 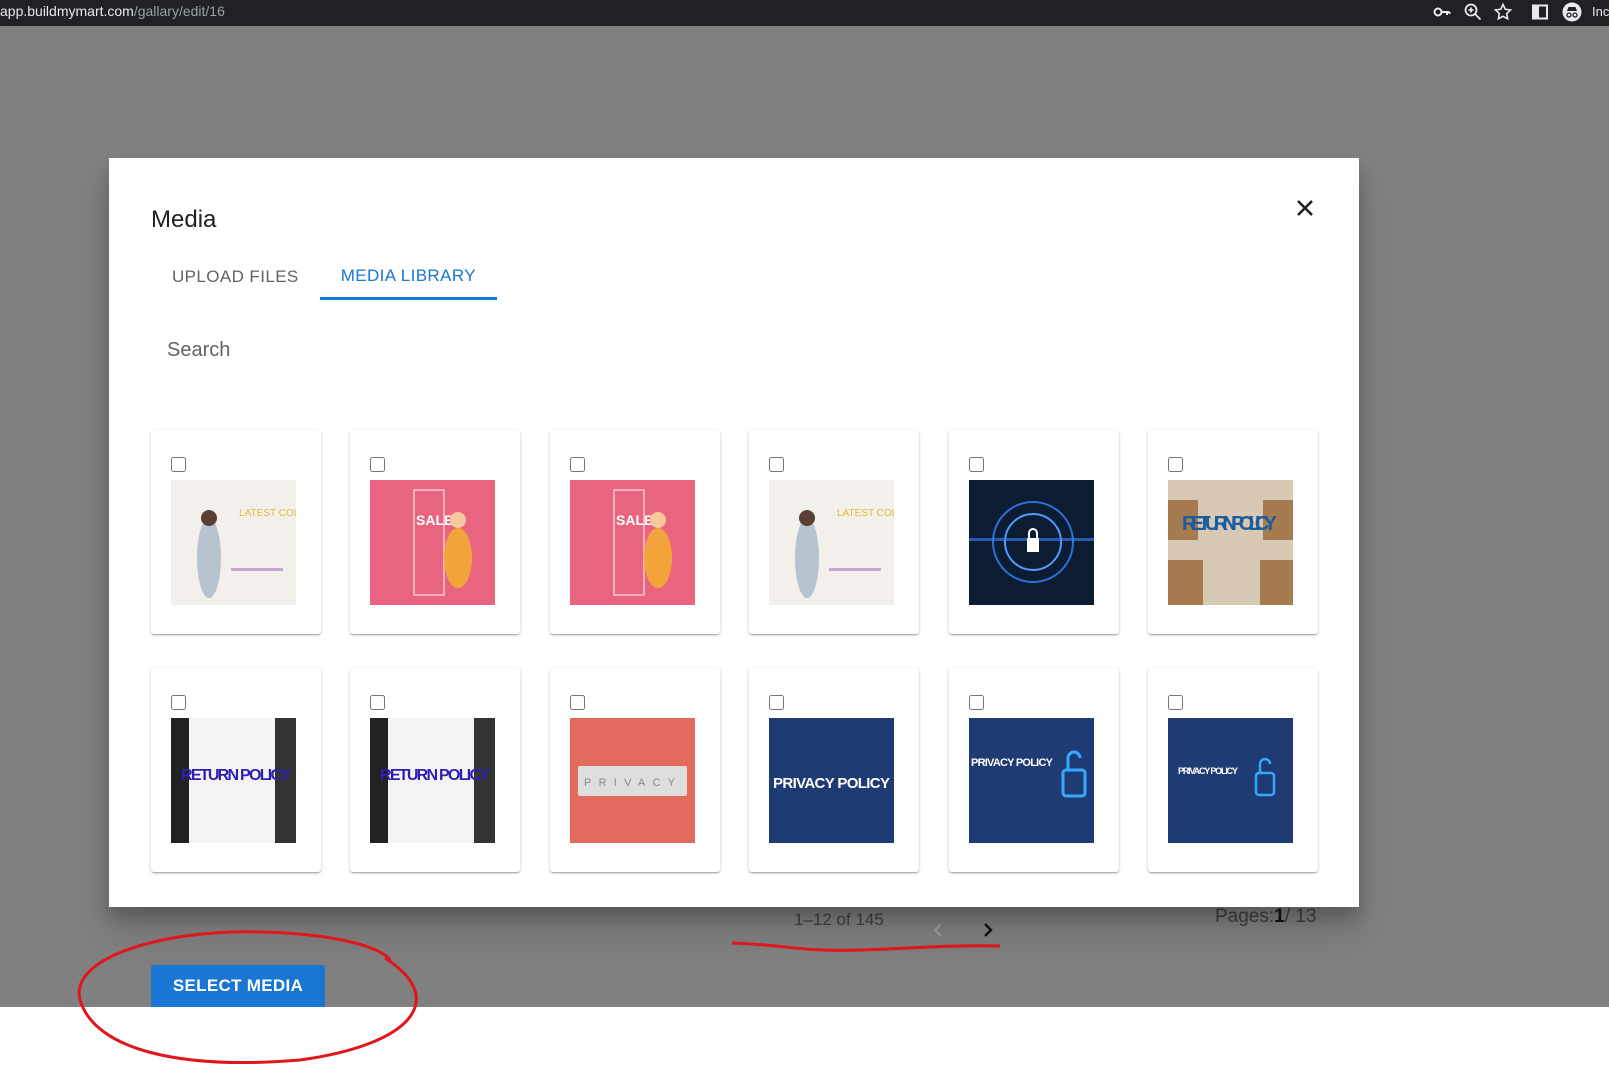 I want to click on select-media-button: SELECT MEDIA, so click(x=238, y=986).